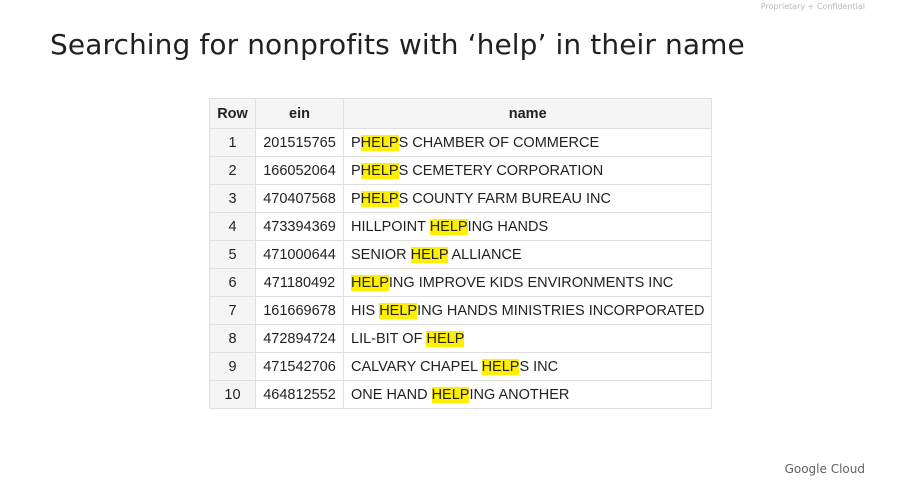  I want to click on ein-cell: 470407568, so click(299, 198).